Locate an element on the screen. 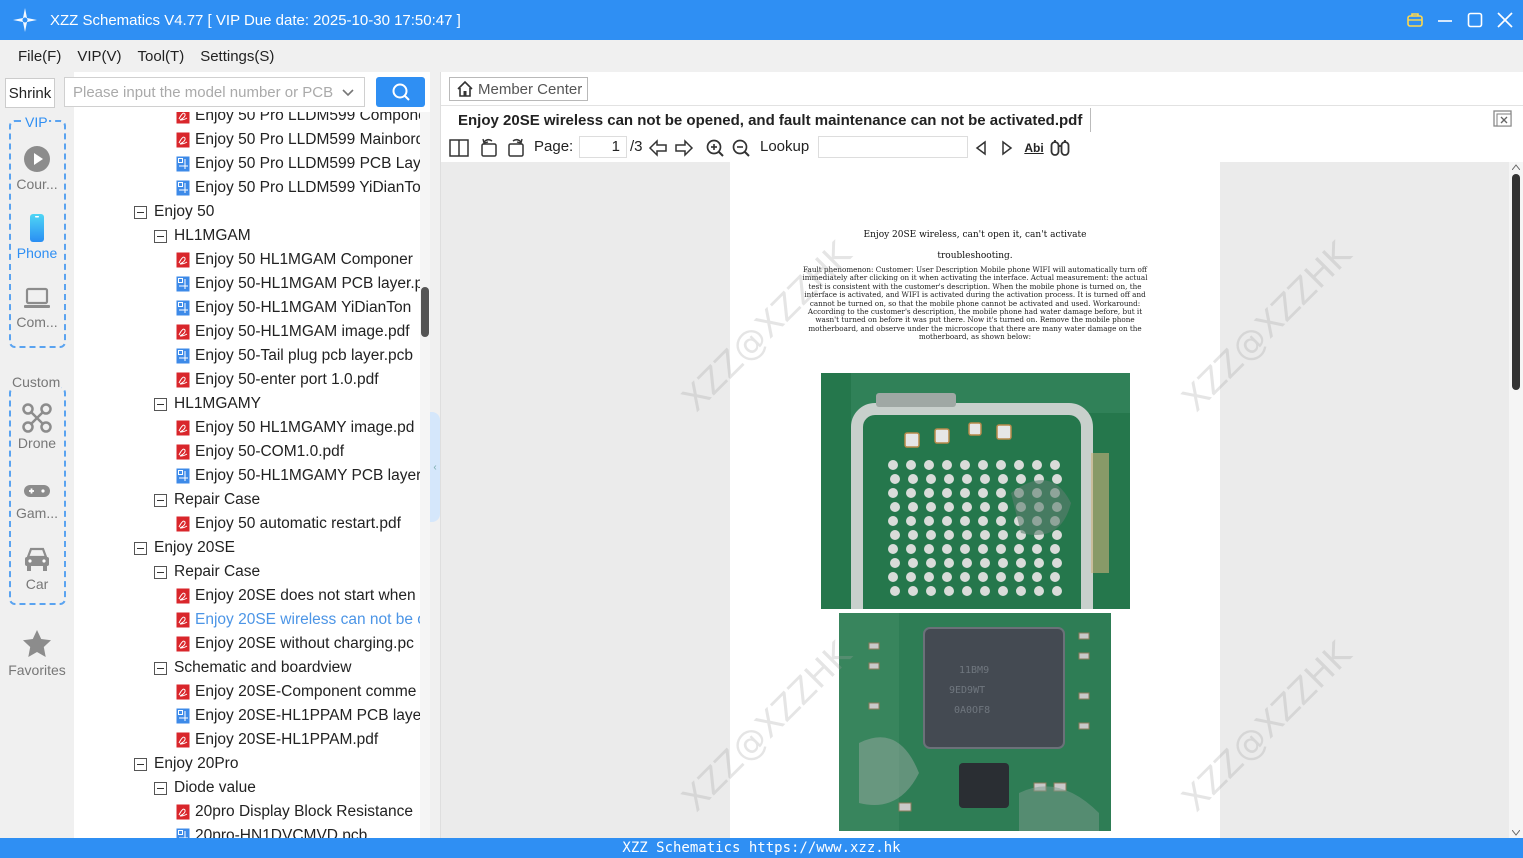  tree-folder: Schematic and boardview is located at coordinates (253, 668).